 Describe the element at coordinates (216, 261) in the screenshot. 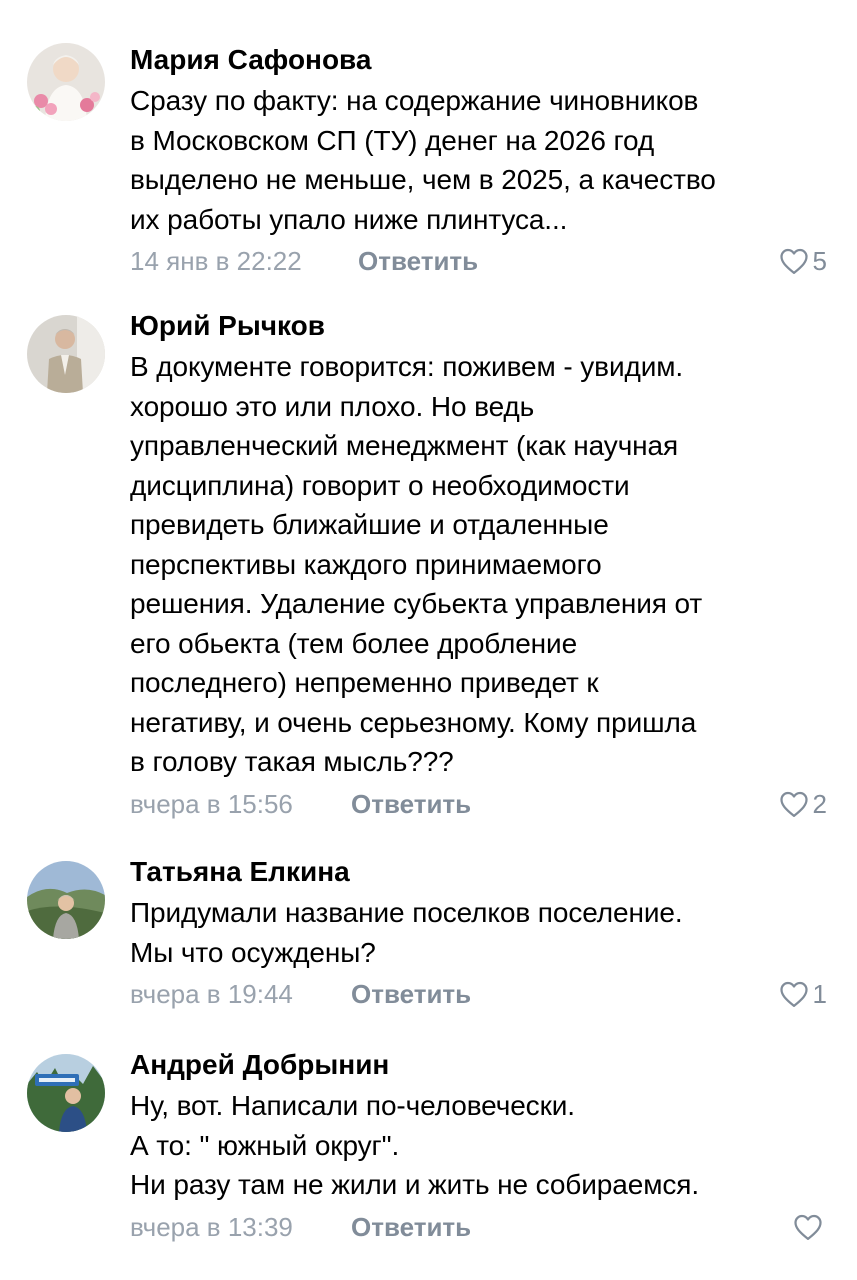

I see `comment-timestamp: 14 янв в 22:22` at that location.